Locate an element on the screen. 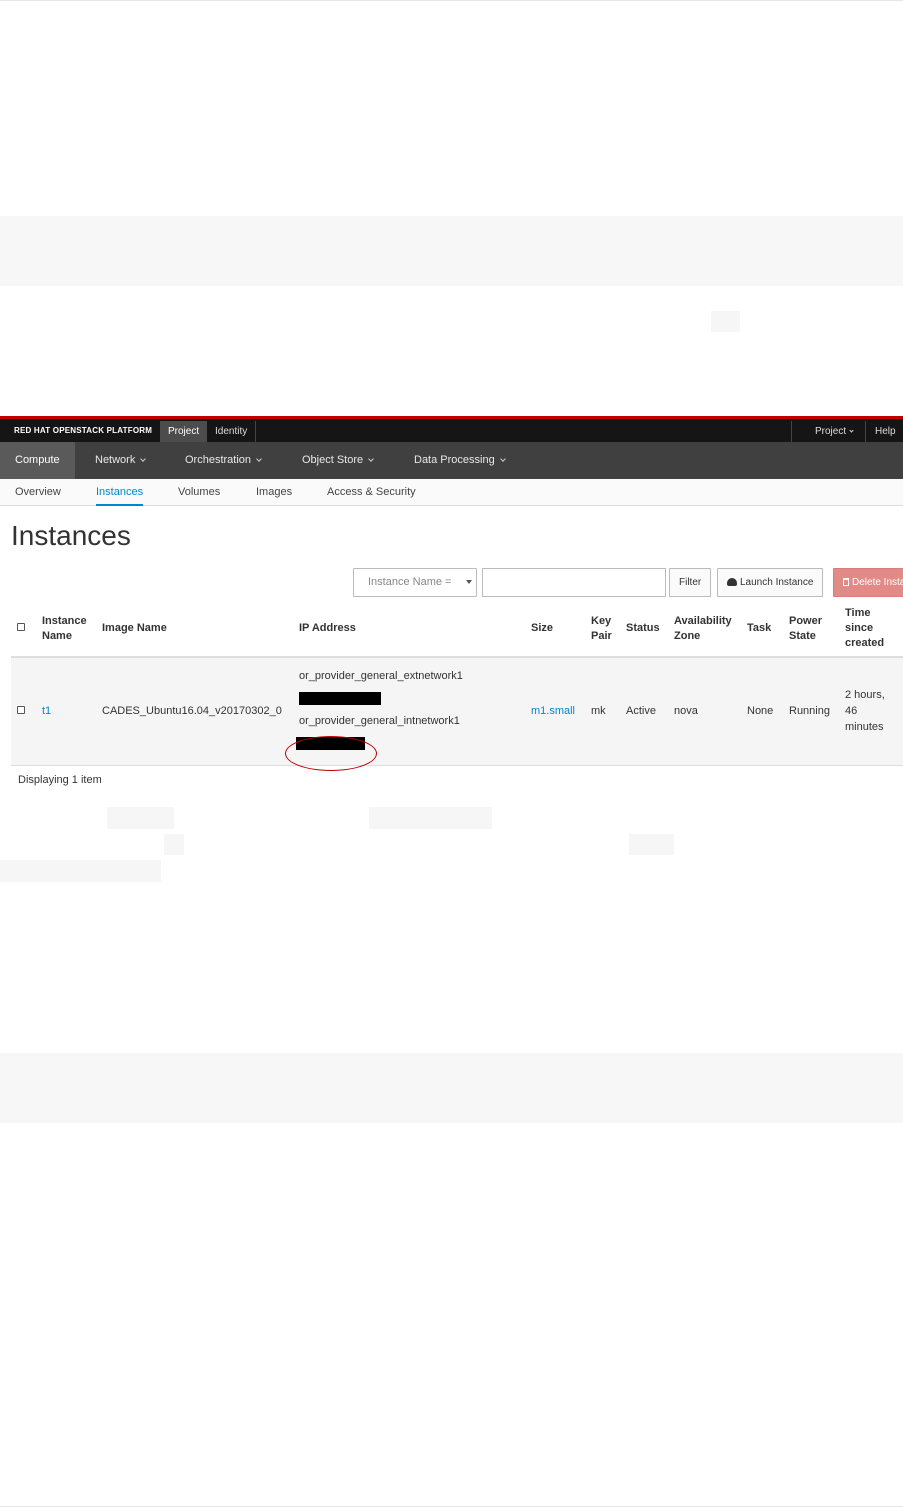  filter-field-select: Instance Name = is located at coordinates (415, 582).